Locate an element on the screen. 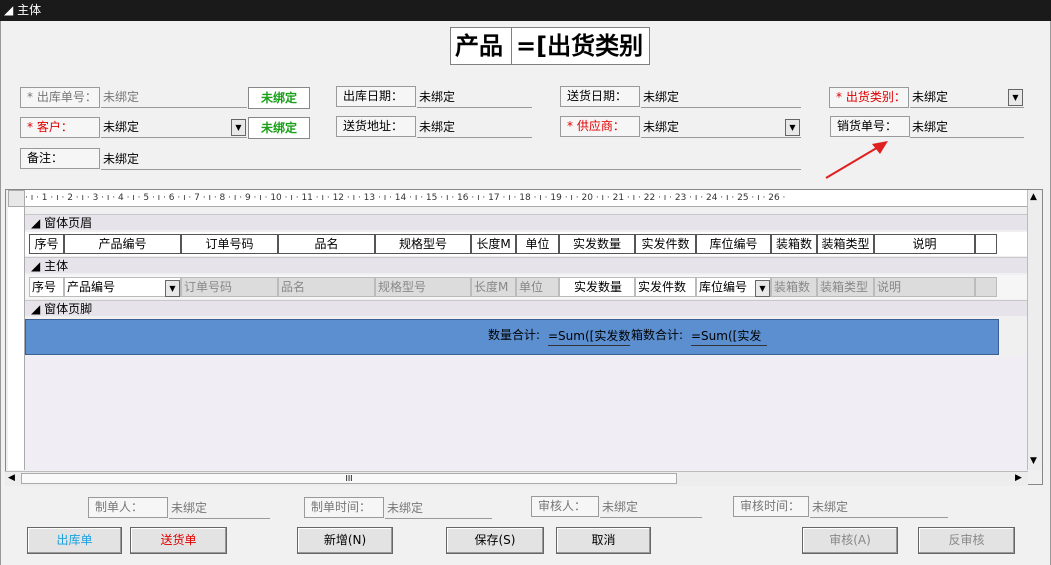 This screenshot has width=1051, height=565. maker-label: 制单人： is located at coordinates (128, 507).